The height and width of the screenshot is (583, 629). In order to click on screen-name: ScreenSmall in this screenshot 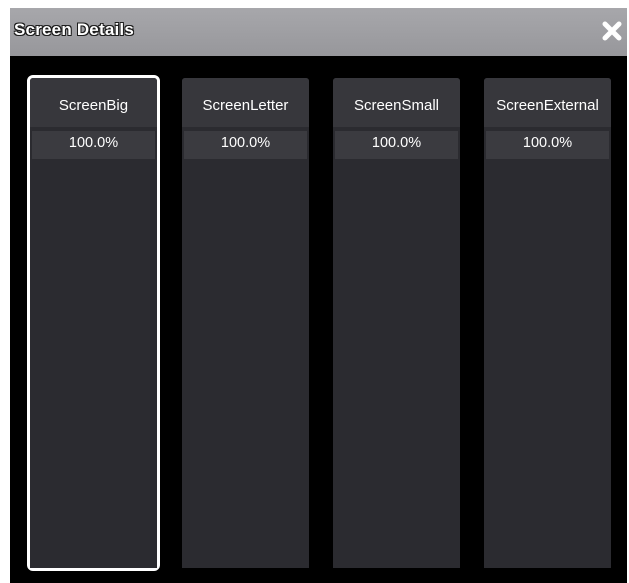, I will do `click(396, 102)`.